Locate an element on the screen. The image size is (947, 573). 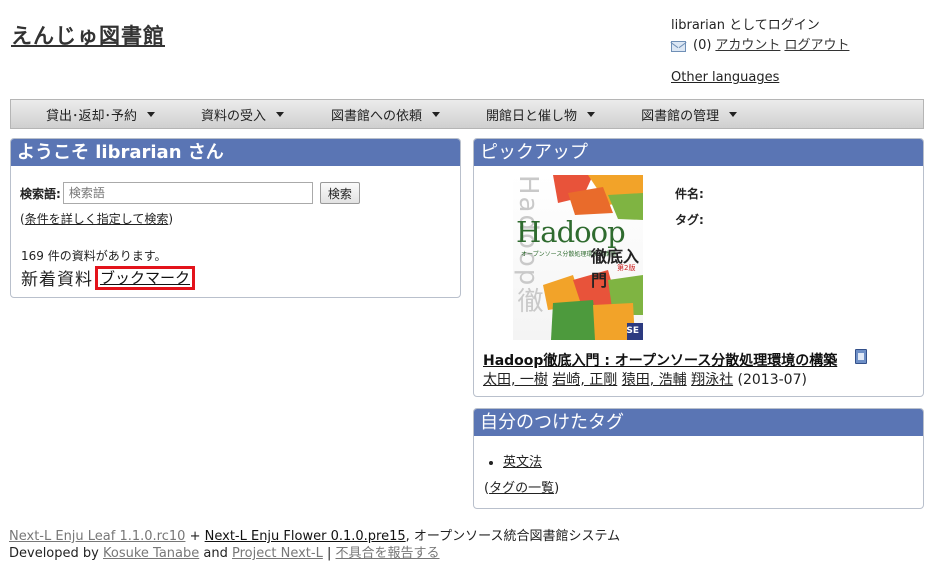
tab-bookmark: ブックマーク is located at coordinates (145, 278).